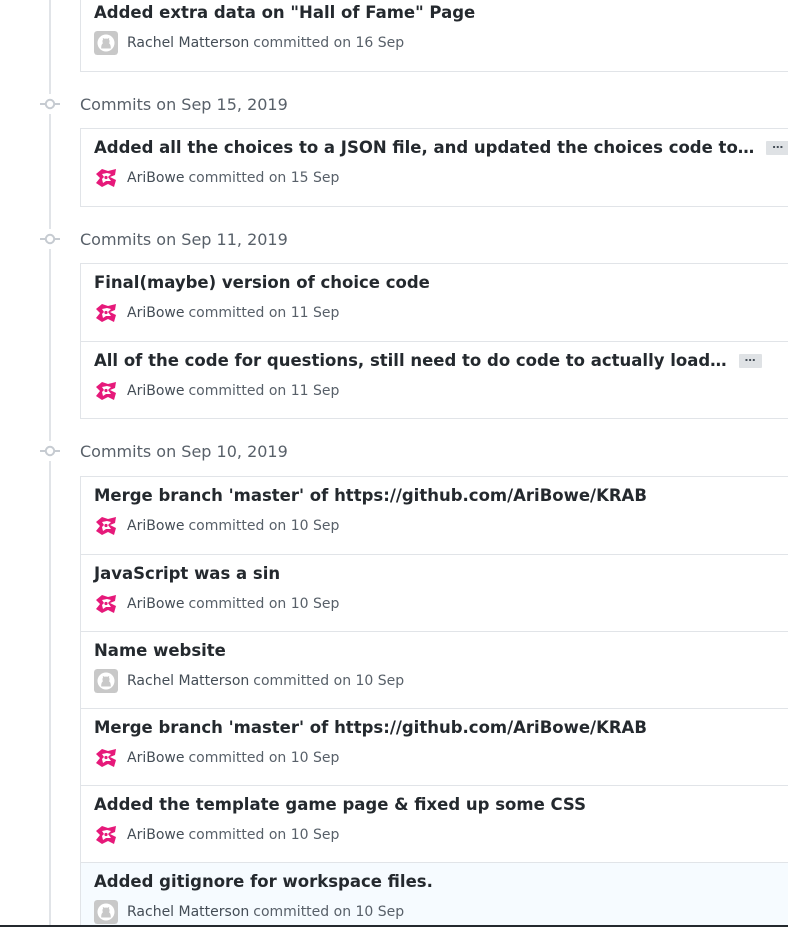 Image resolution: width=788 pixels, height=927 pixels. I want to click on commit-group-header: Commits on Sep 11, 2019, so click(164, 239).